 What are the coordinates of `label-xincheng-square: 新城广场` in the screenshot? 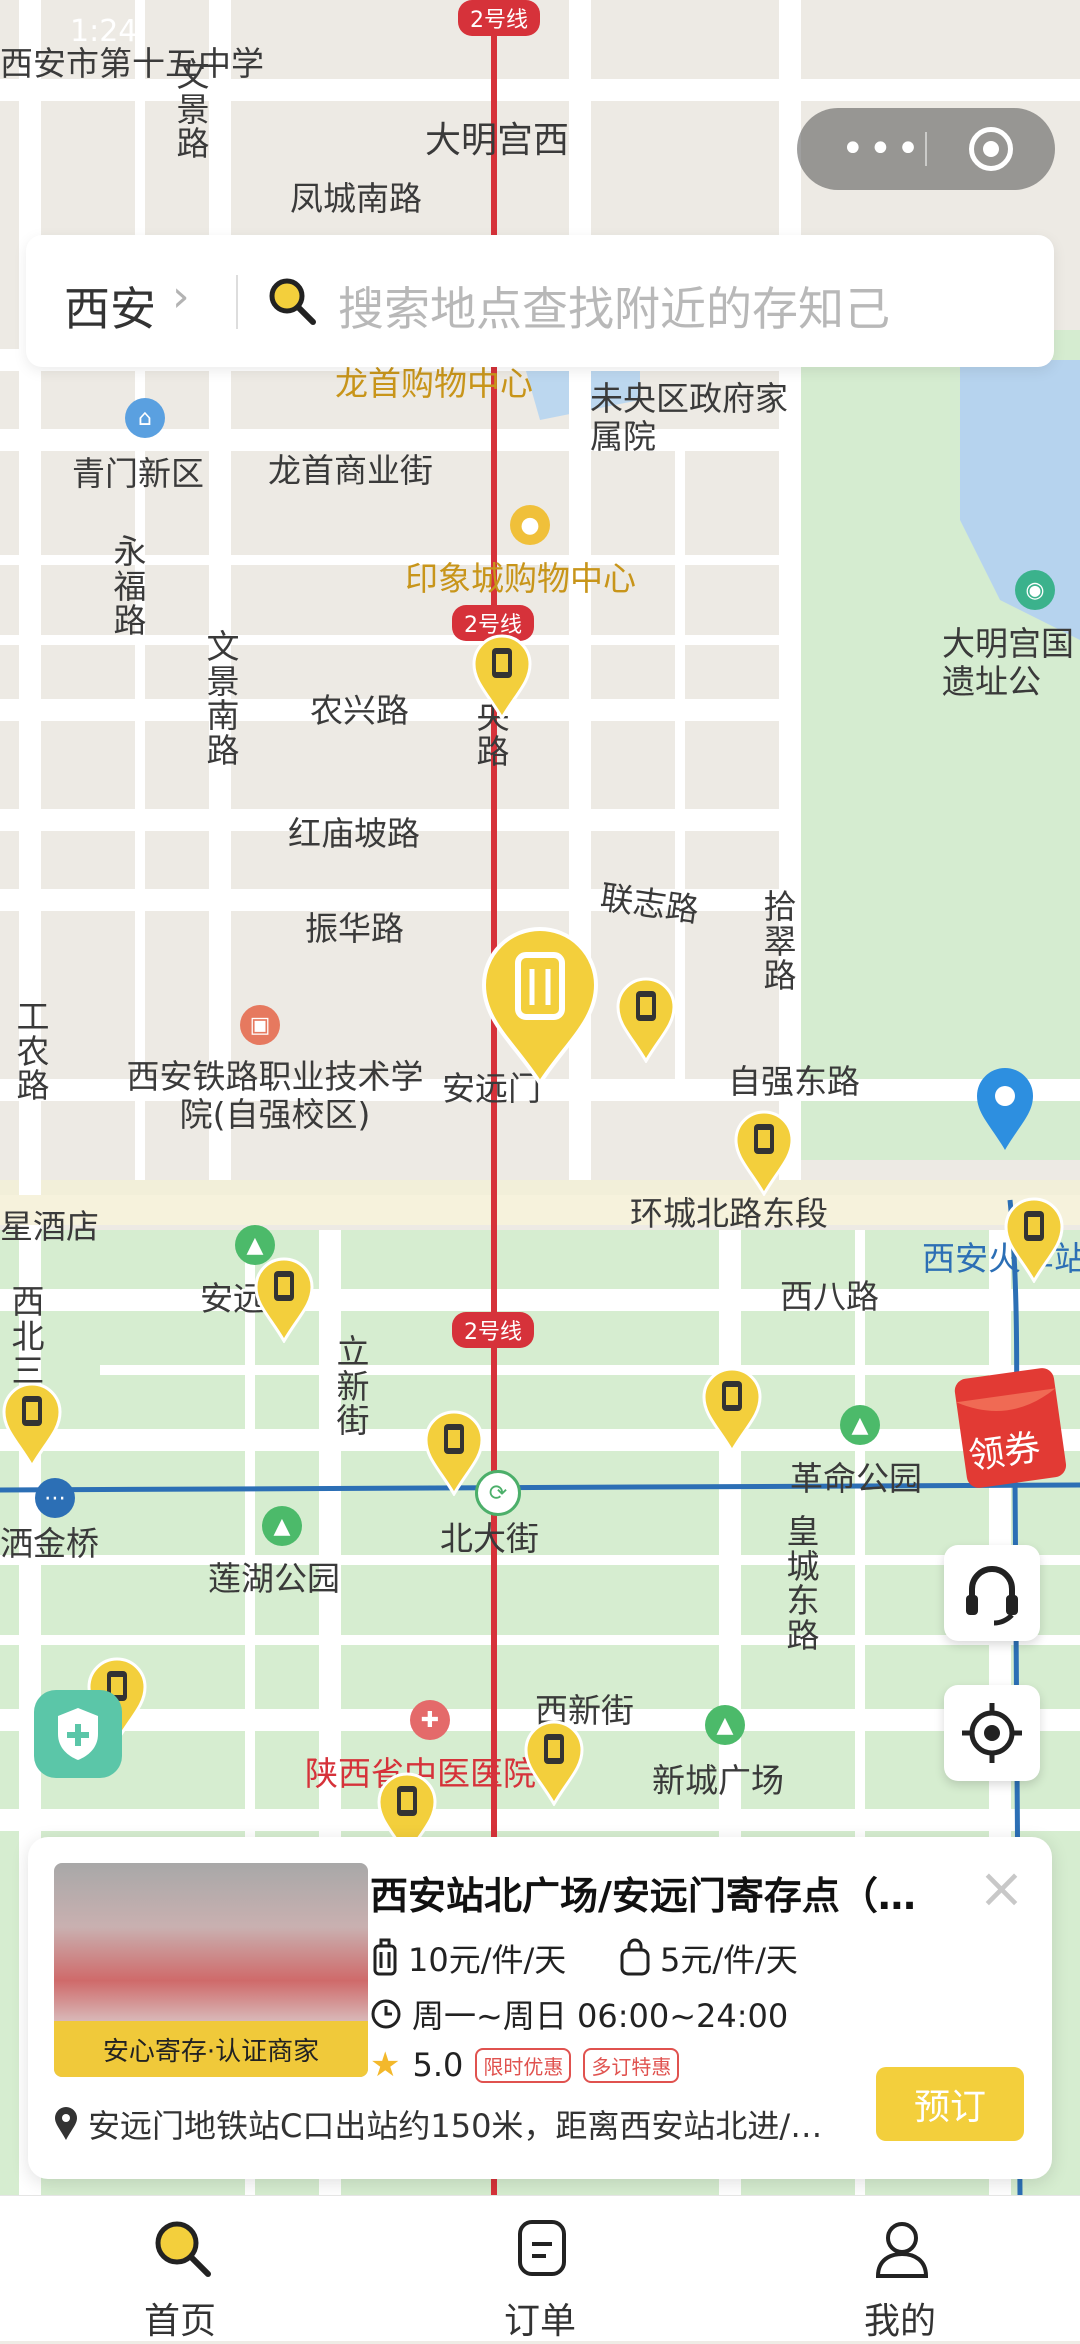 It's located at (718, 1780).